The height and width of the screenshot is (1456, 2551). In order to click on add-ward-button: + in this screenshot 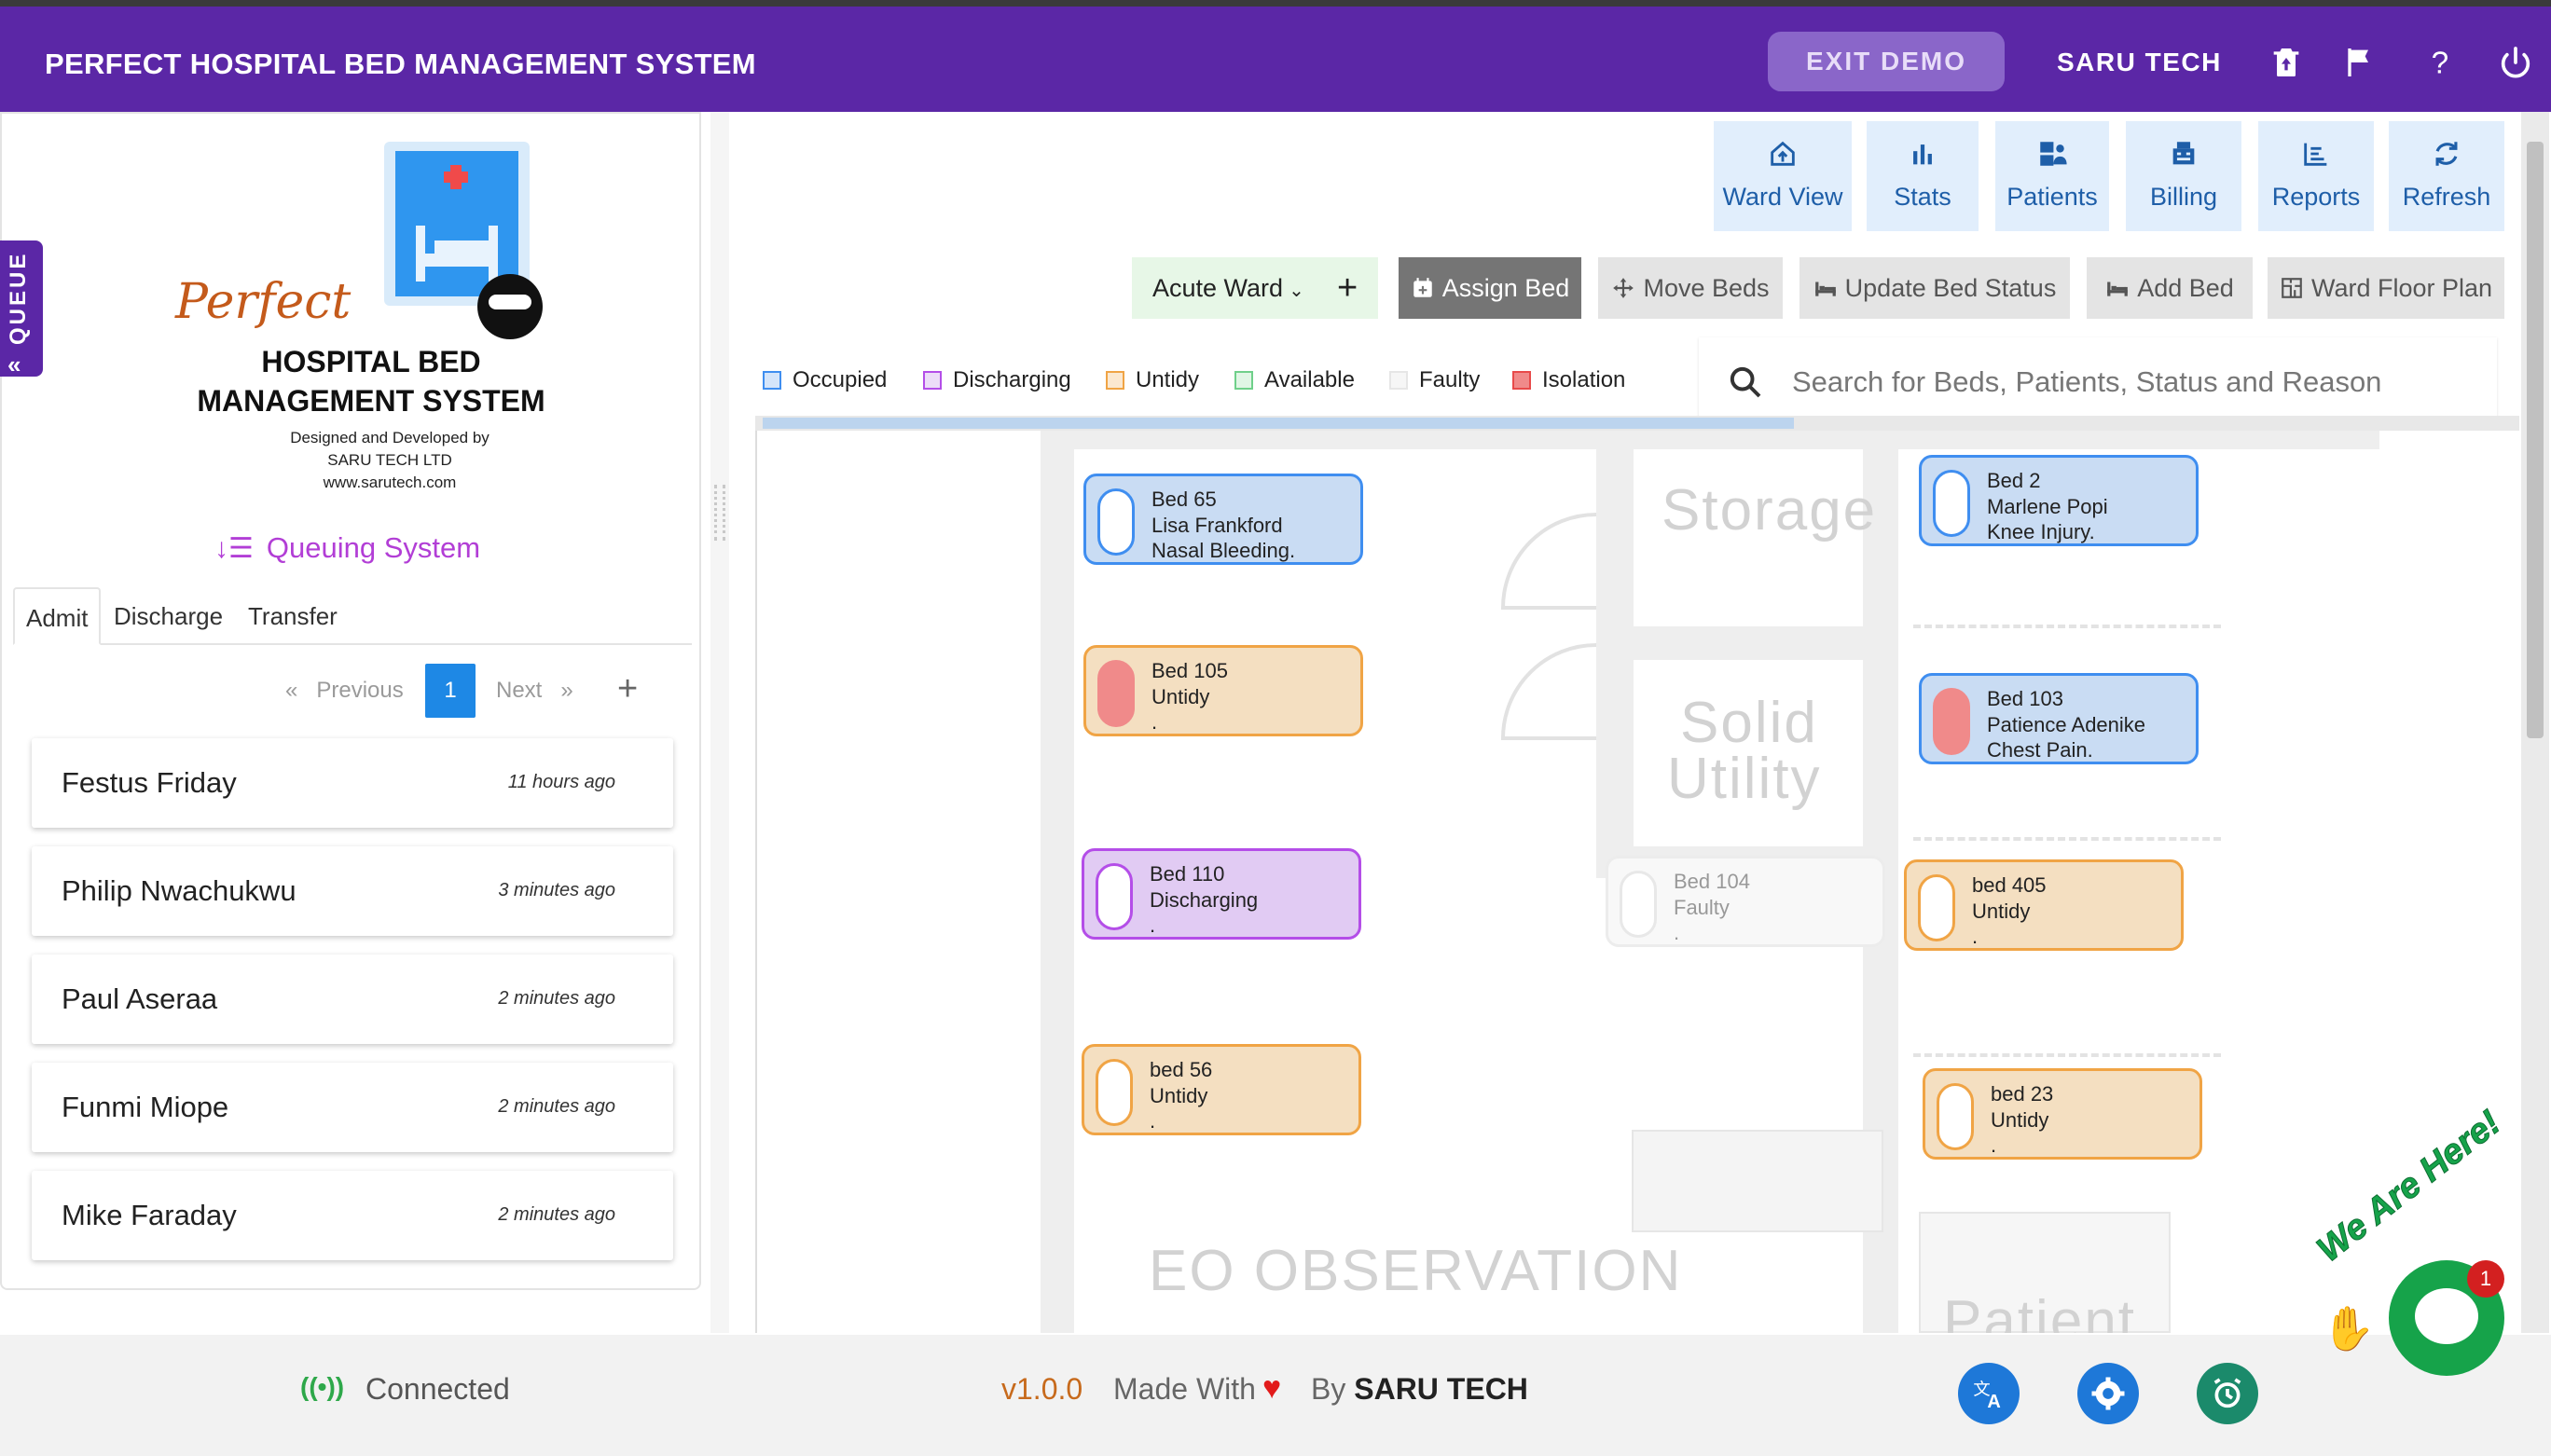, I will do `click(1347, 288)`.